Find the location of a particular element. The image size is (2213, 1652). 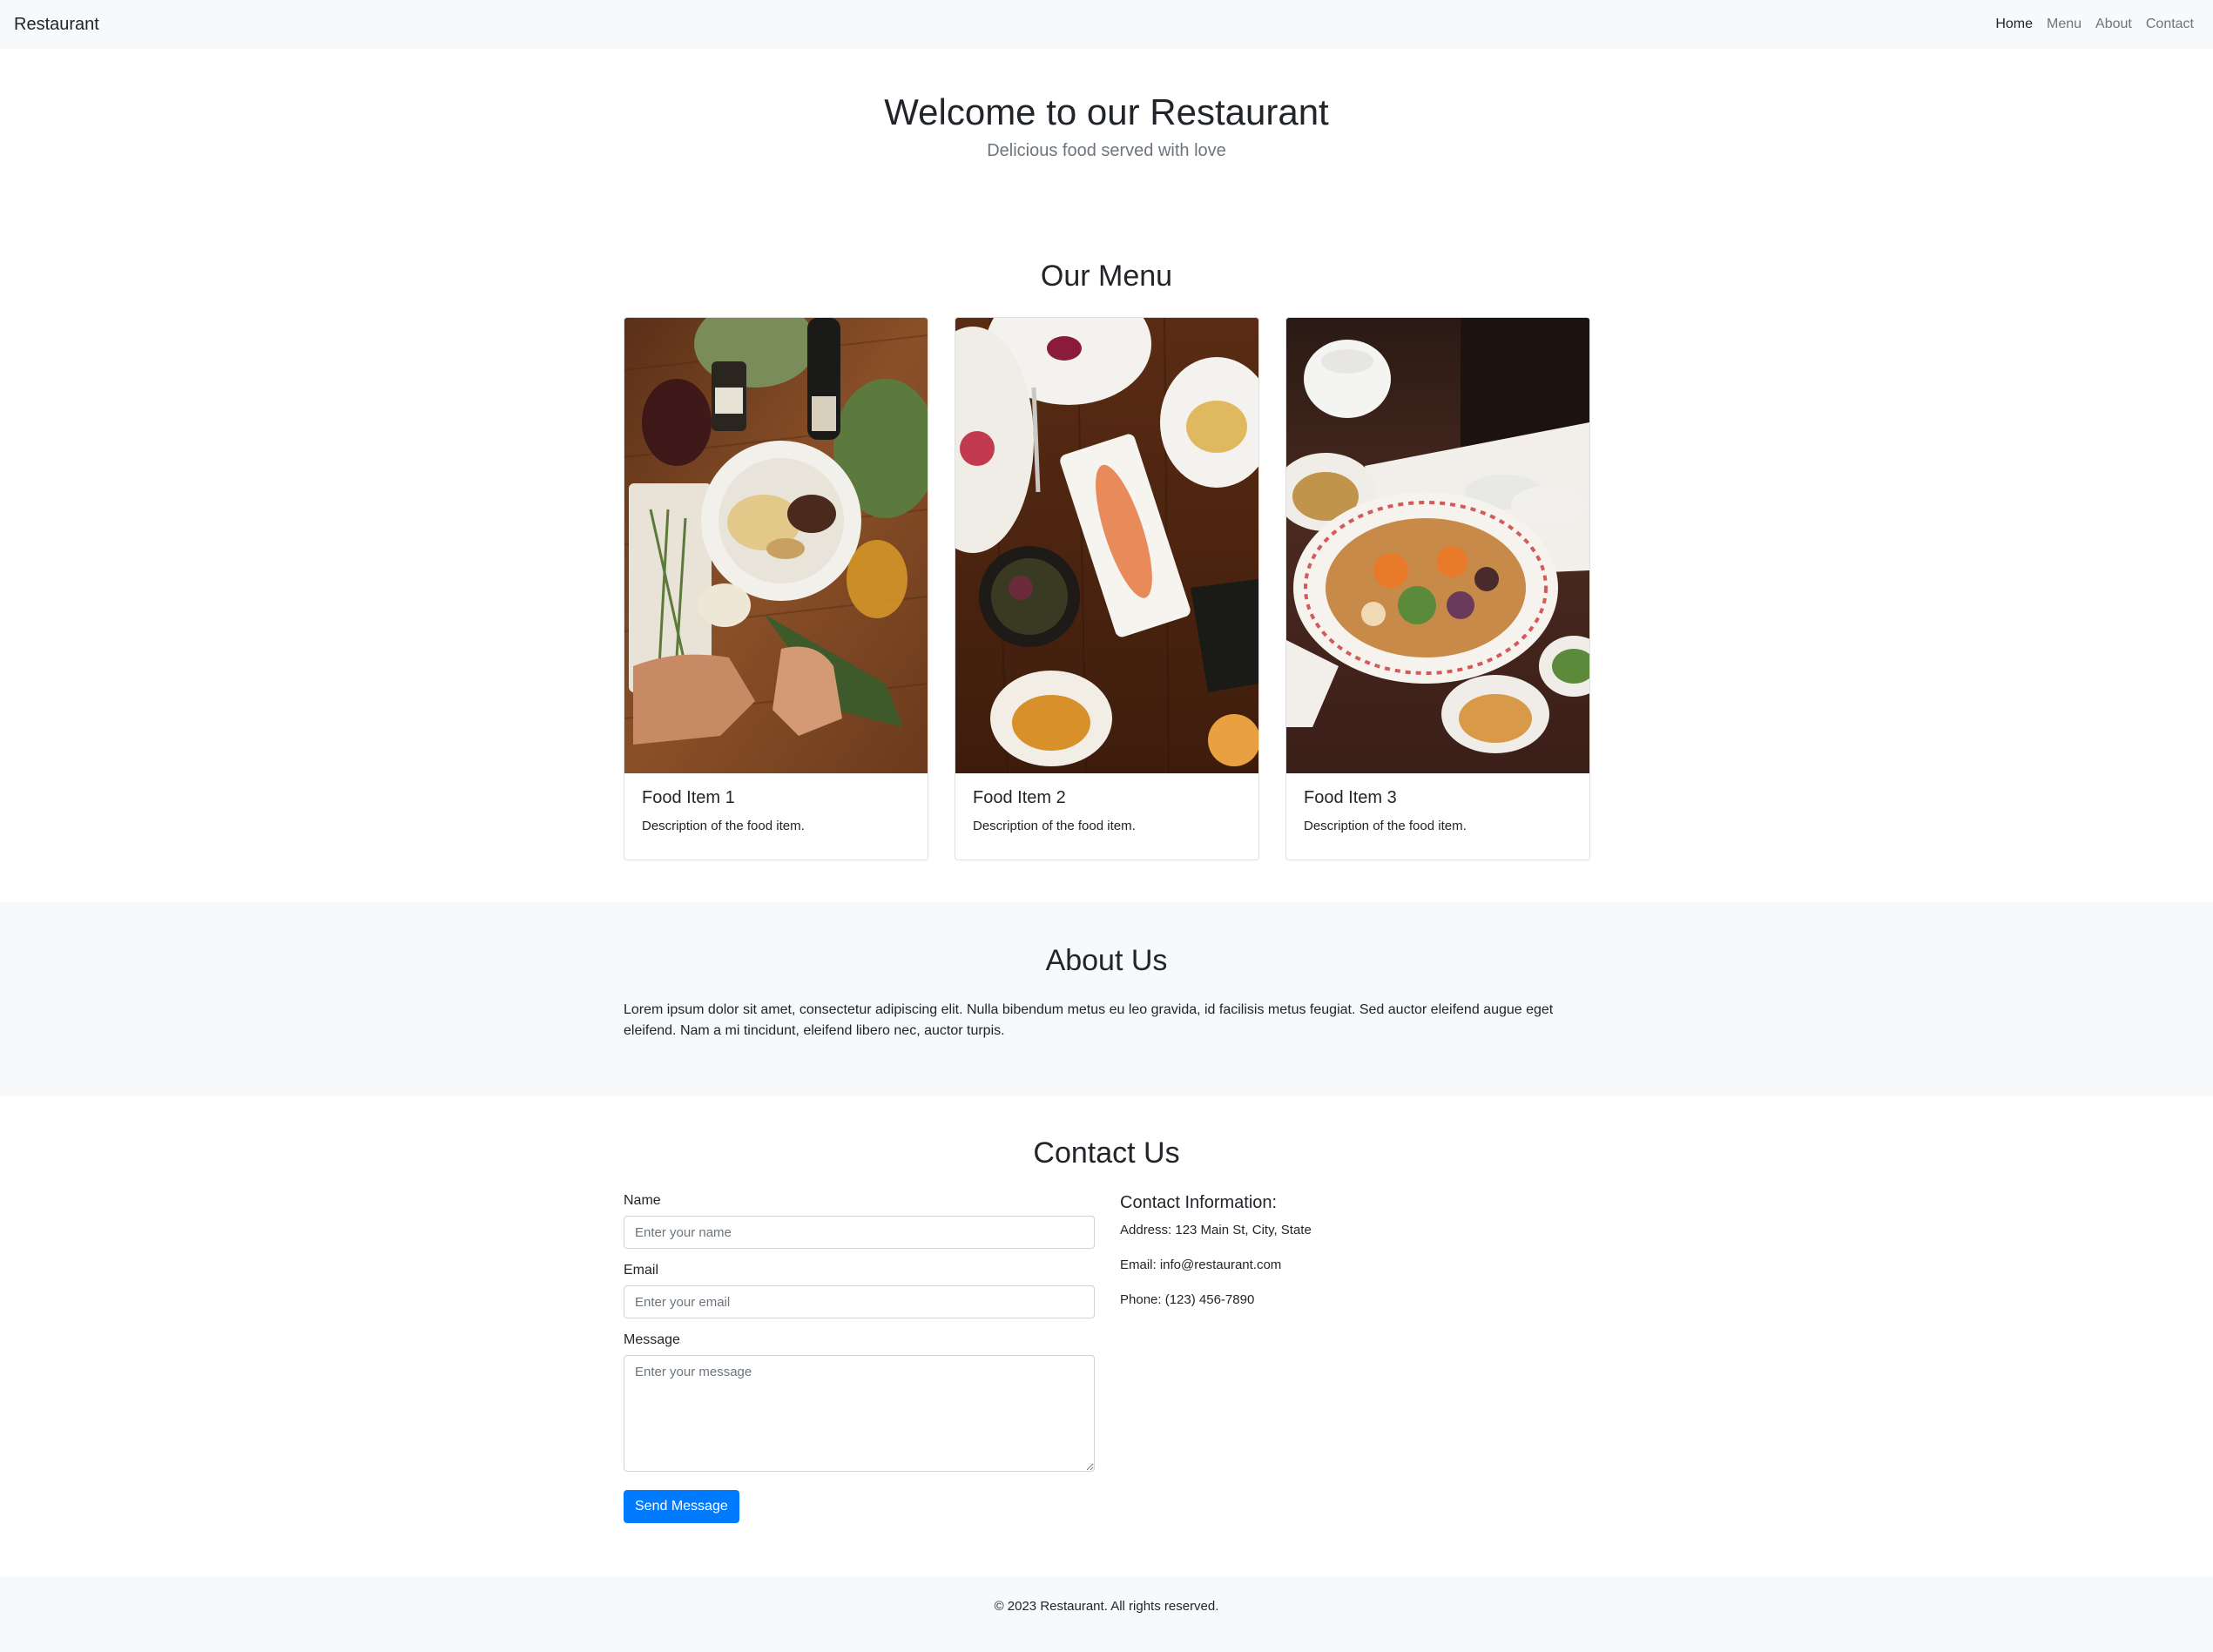

card-title: Food Item 1 is located at coordinates (688, 798).